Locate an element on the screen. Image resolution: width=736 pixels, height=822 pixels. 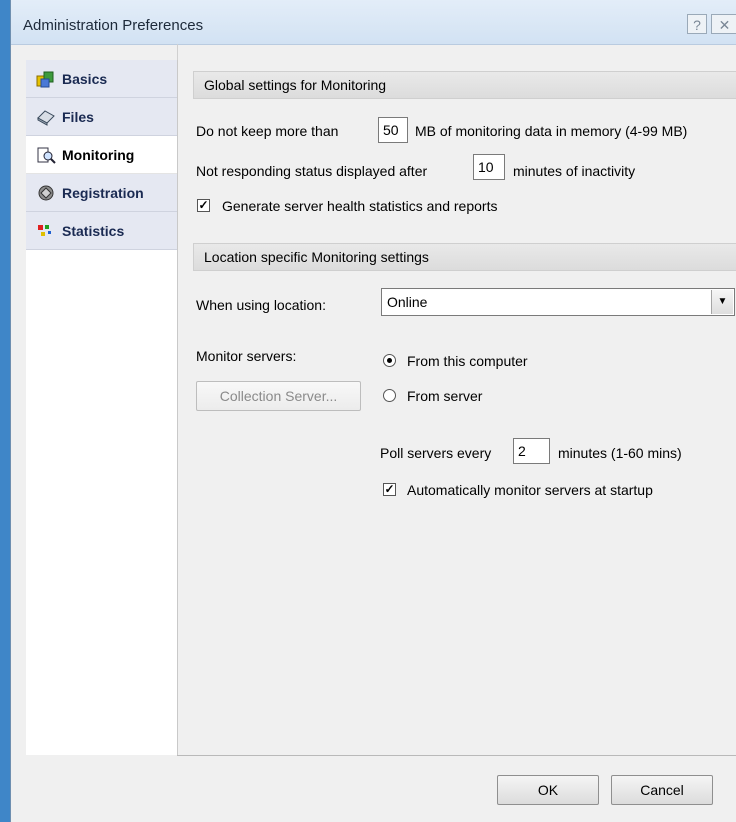
auto-monitor-label: Automatically monitor servers at startup is located at coordinates (530, 490).